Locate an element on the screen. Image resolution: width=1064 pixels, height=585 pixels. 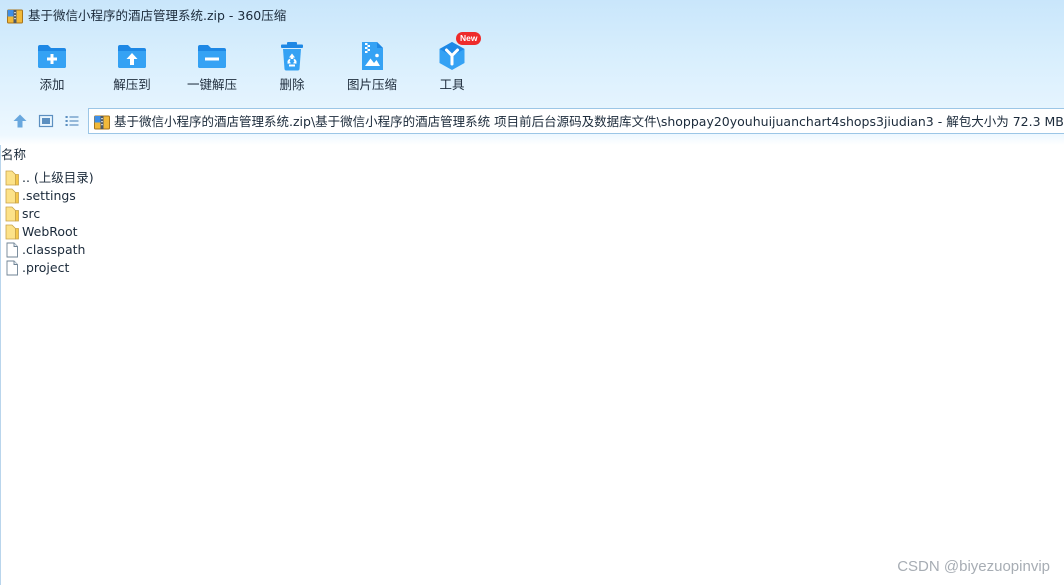
column-header-name: 名称 is located at coordinates (13, 155).